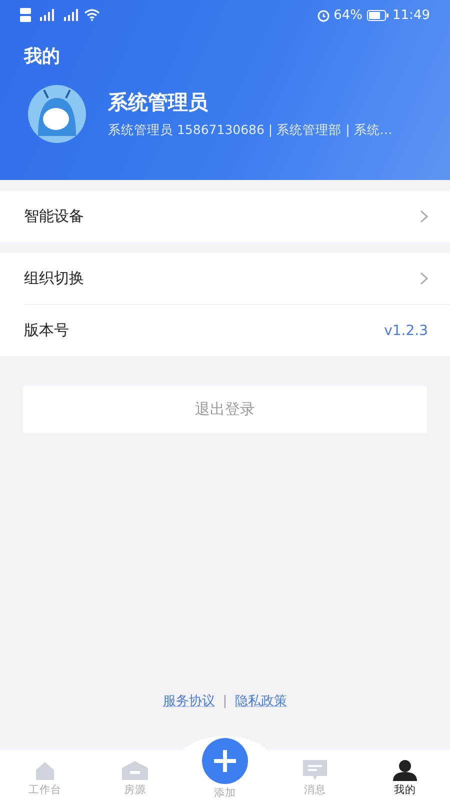 This screenshot has width=450, height=800. What do you see at coordinates (54, 216) in the screenshot?
I see `menu-item-label: 智能设备` at bounding box center [54, 216].